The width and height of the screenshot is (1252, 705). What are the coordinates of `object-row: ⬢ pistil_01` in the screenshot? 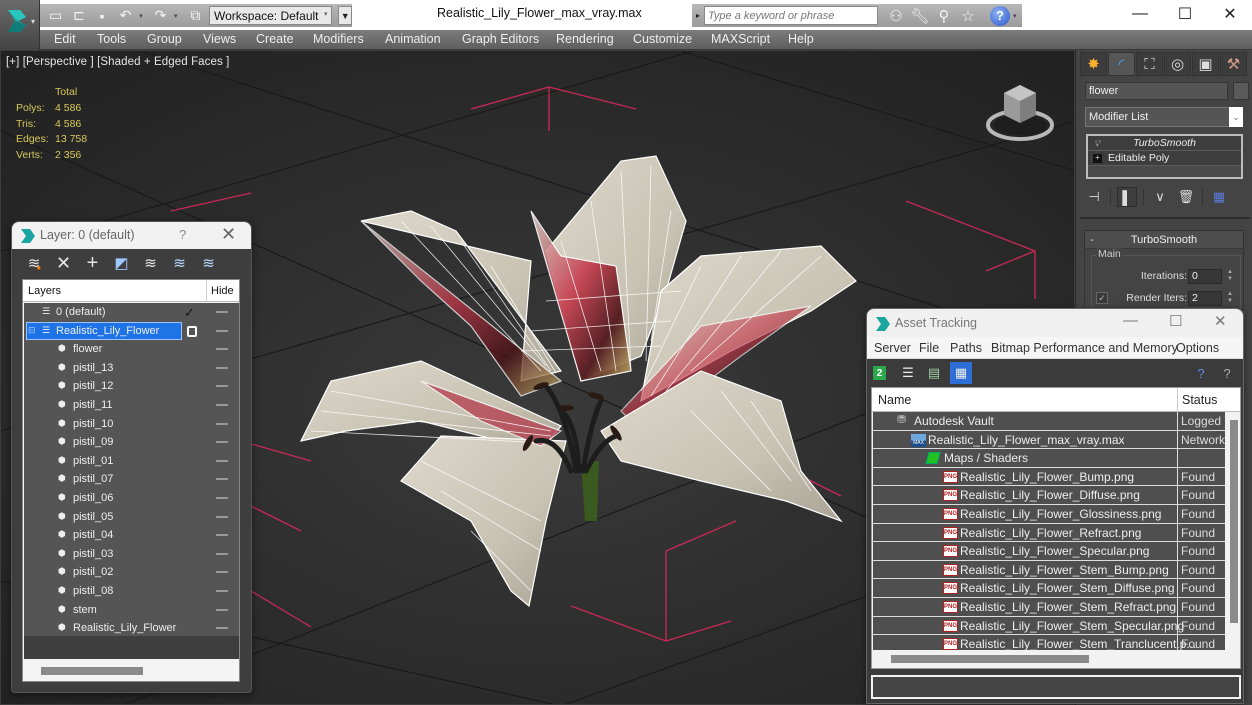 It's located at (131, 461).